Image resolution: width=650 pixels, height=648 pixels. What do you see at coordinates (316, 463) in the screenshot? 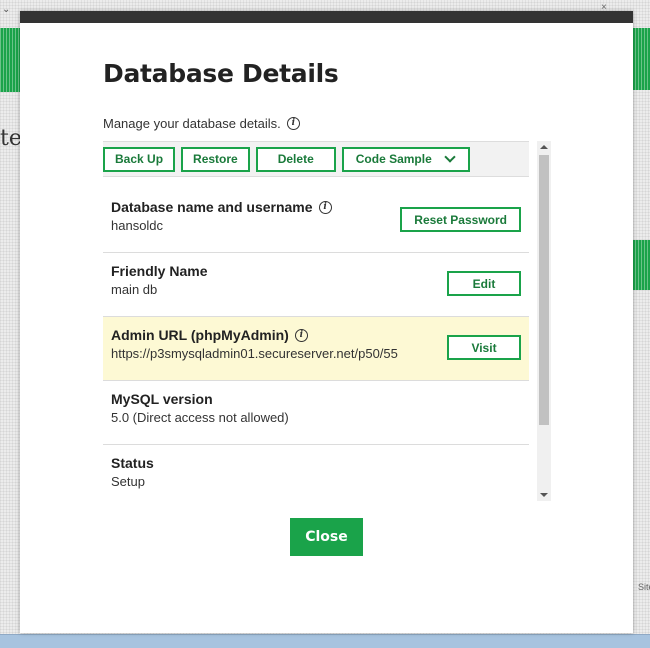
I see `row-label: Status` at bounding box center [316, 463].